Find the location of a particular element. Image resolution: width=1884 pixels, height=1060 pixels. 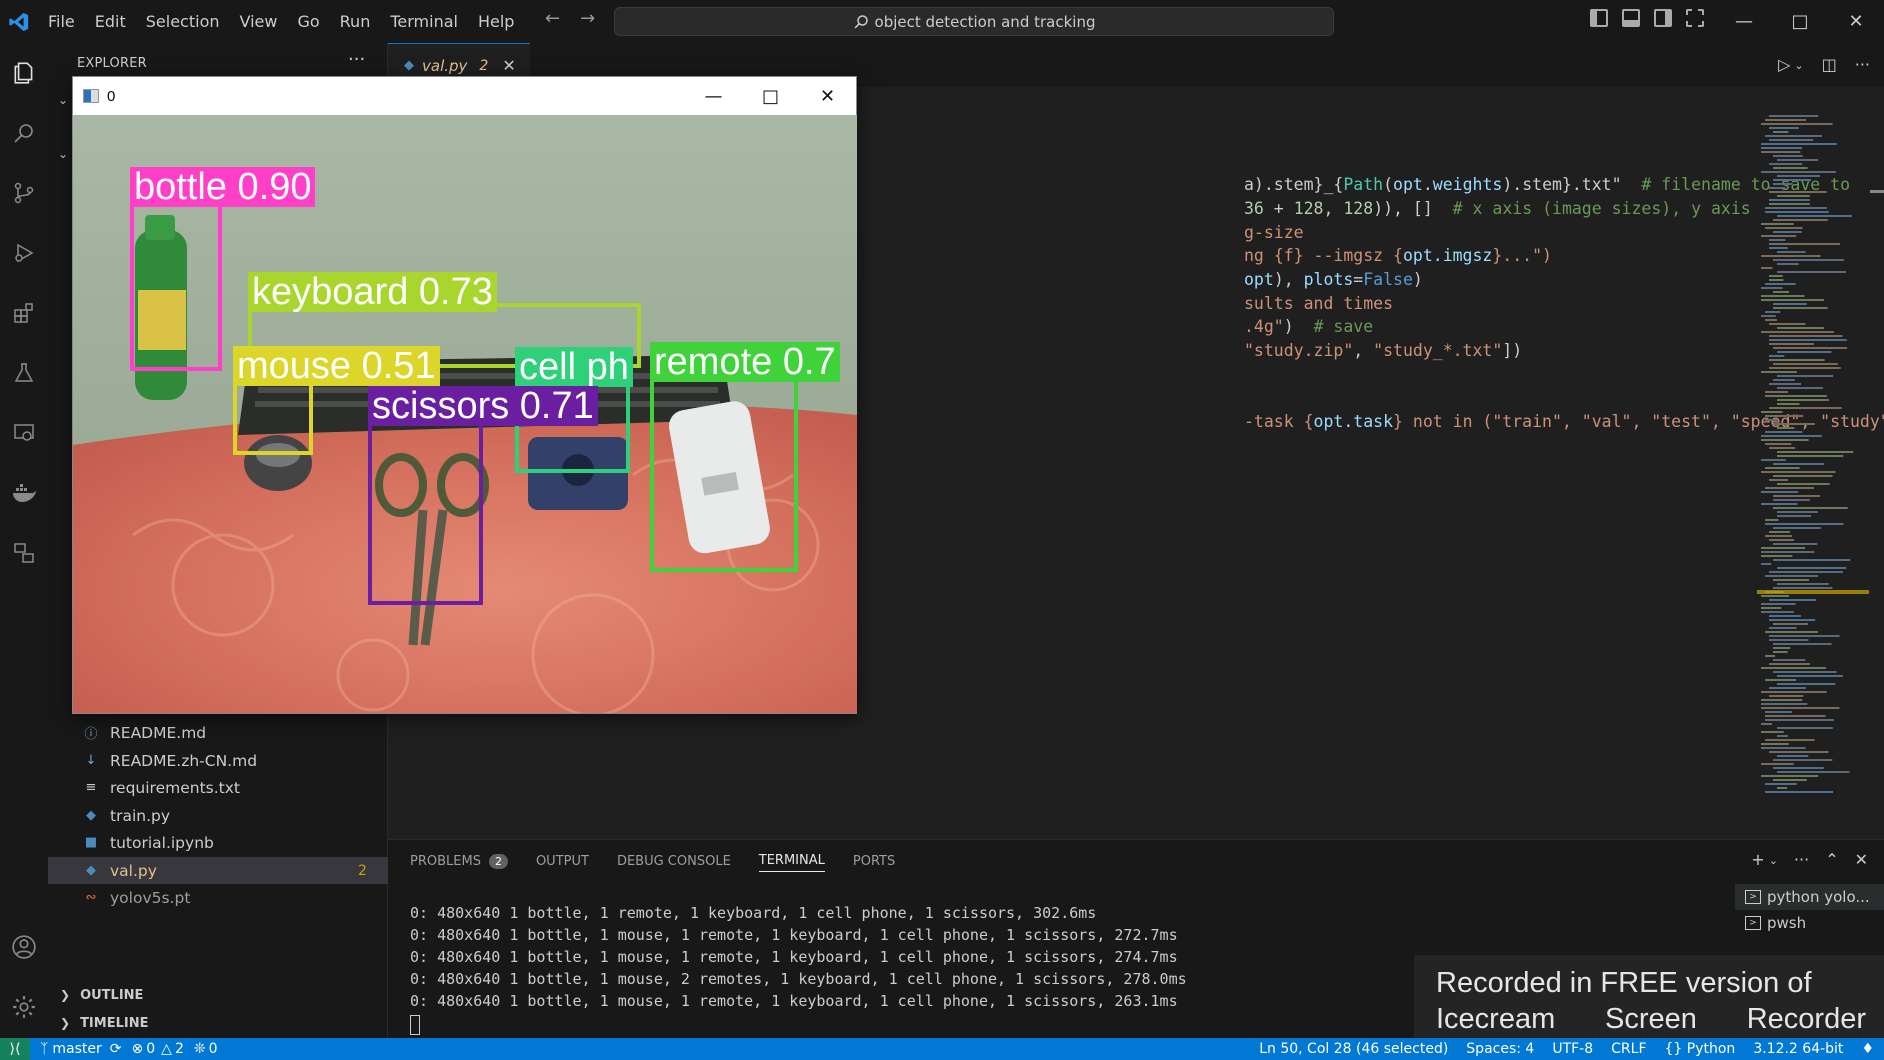

file-item-readme: ⓘ README.md is located at coordinates (218, 732).